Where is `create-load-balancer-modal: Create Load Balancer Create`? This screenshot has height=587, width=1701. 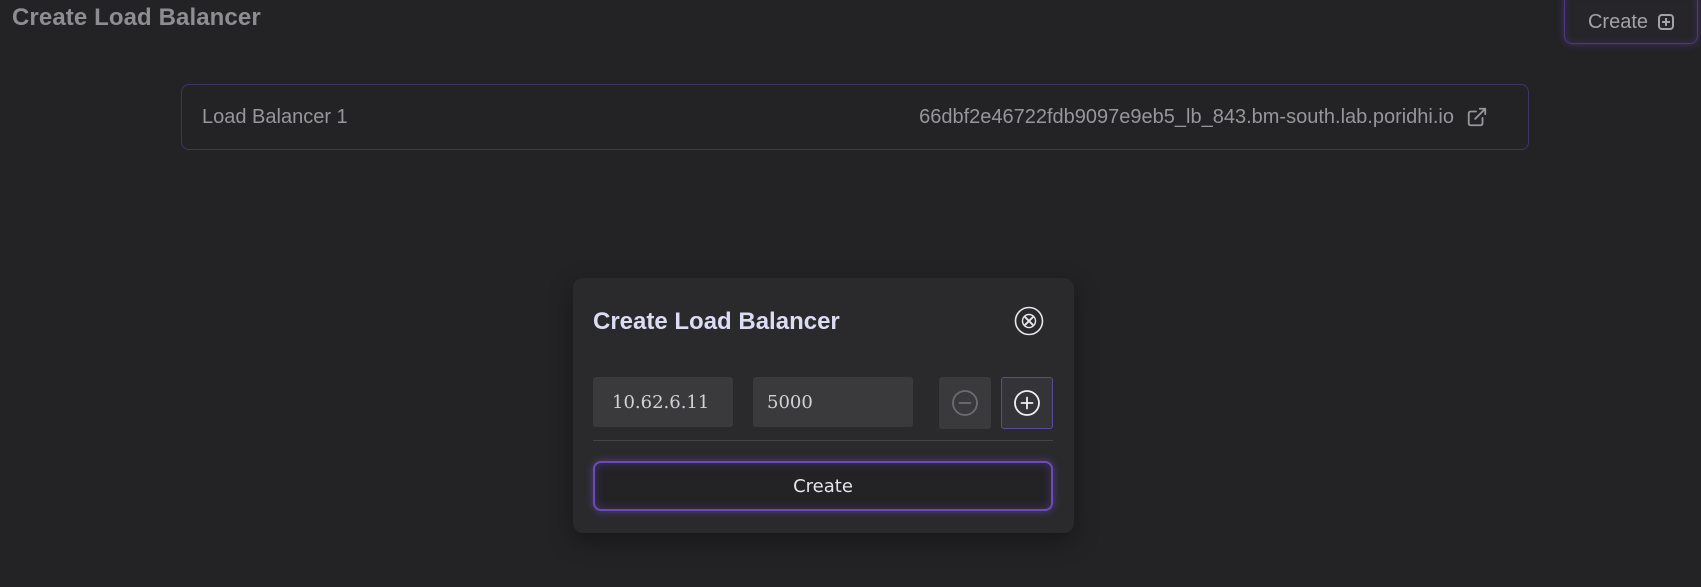 create-load-balancer-modal: Create Load Balancer Create is located at coordinates (823, 405).